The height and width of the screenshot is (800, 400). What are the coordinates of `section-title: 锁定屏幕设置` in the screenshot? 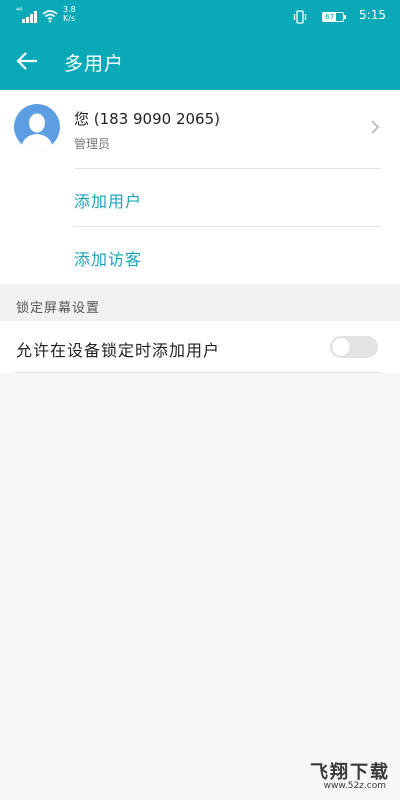 It's located at (58, 308).